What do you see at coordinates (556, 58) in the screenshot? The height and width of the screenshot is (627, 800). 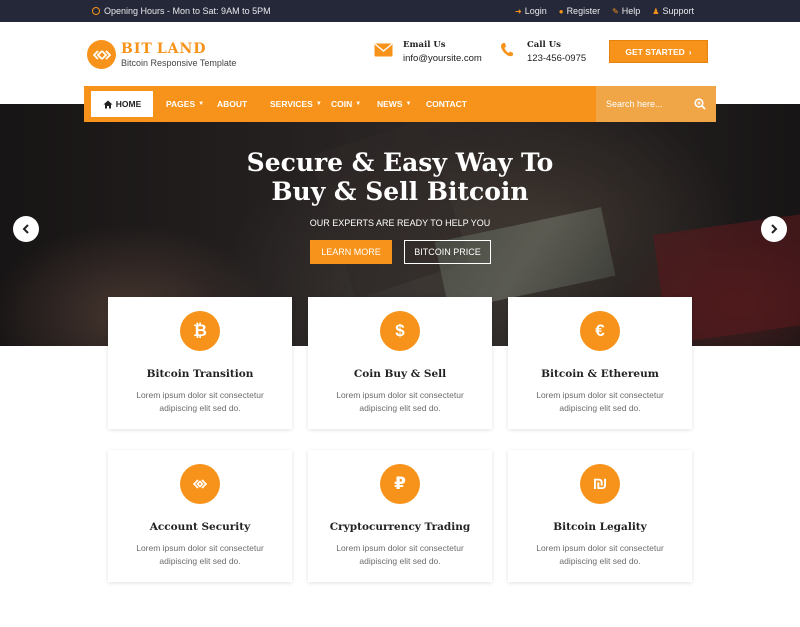 I see `call-value: 123-456-0975` at bounding box center [556, 58].